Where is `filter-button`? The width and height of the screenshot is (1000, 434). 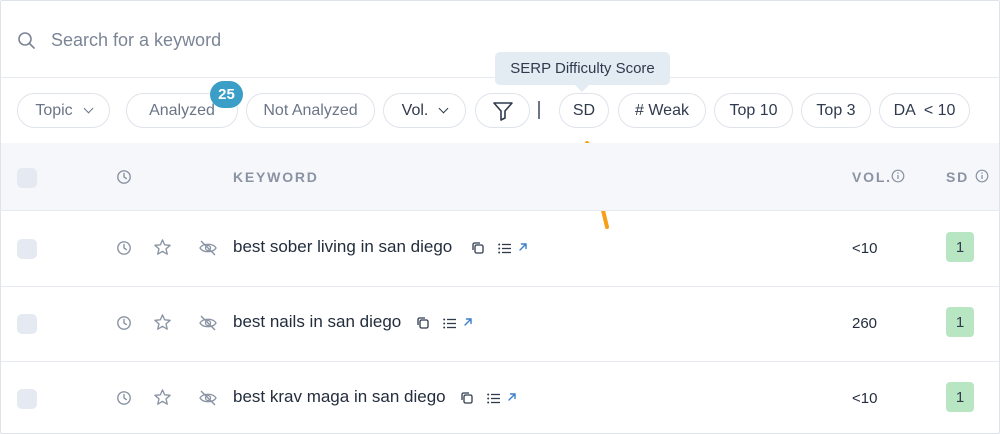
filter-button is located at coordinates (502, 110).